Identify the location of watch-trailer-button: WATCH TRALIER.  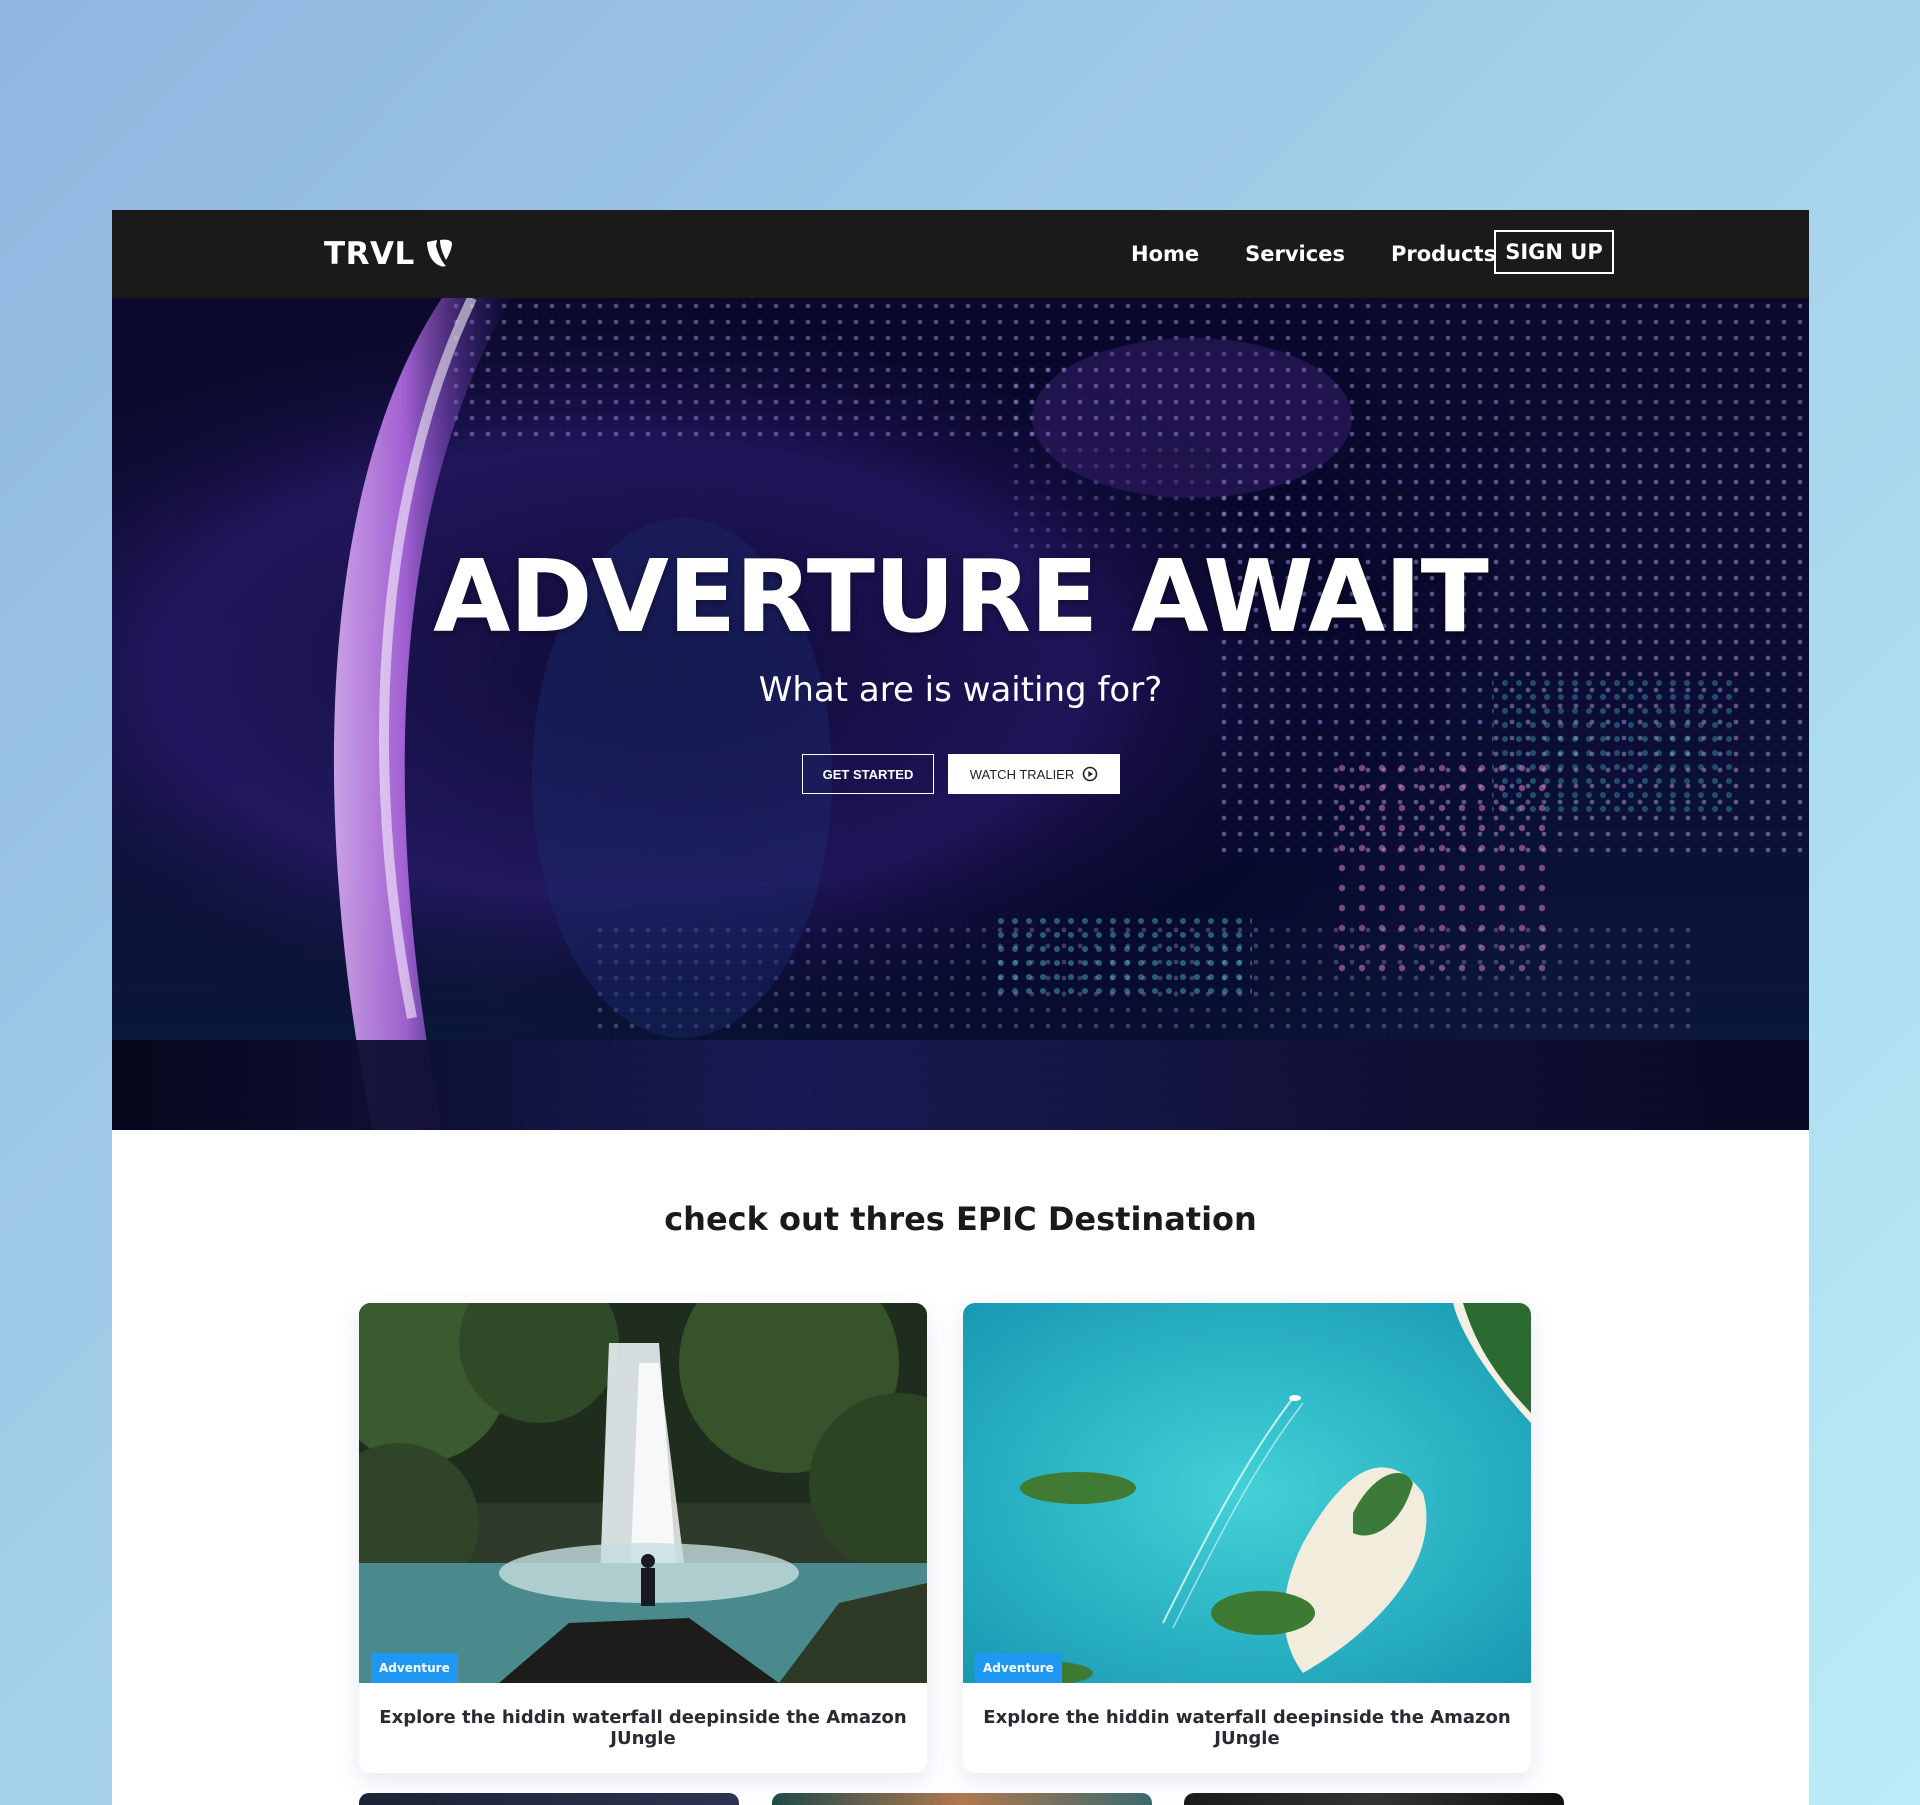
(1034, 774).